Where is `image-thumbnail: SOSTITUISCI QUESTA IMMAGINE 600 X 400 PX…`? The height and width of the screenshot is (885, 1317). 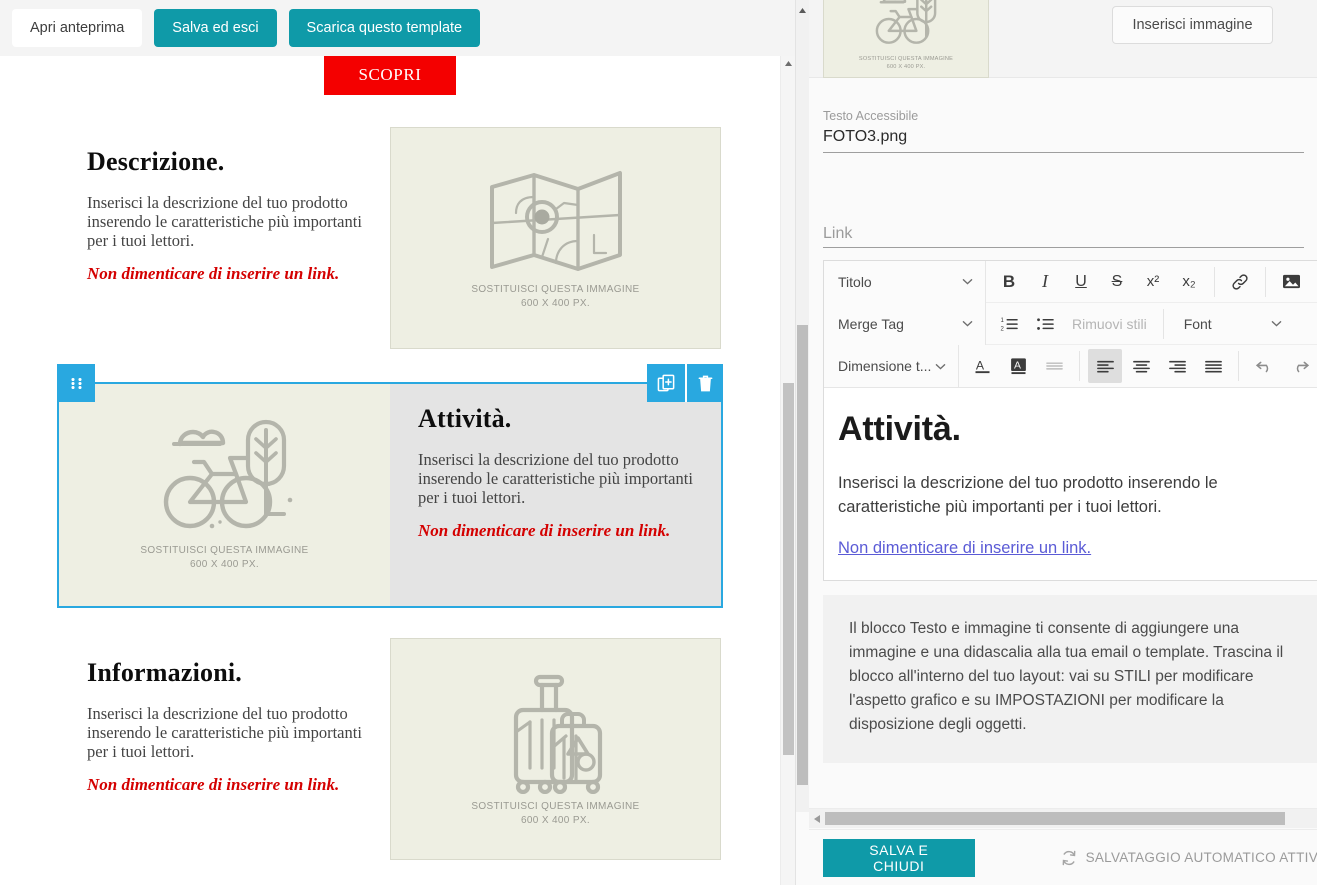 image-thumbnail: SOSTITUISCI QUESTA IMMAGINE 600 X 400 PX… is located at coordinates (906, 39).